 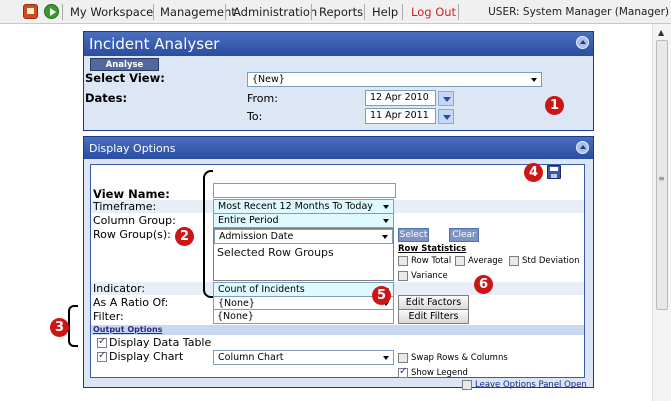 I want to click on display-chart-label: Display Chart, so click(x=146, y=356).